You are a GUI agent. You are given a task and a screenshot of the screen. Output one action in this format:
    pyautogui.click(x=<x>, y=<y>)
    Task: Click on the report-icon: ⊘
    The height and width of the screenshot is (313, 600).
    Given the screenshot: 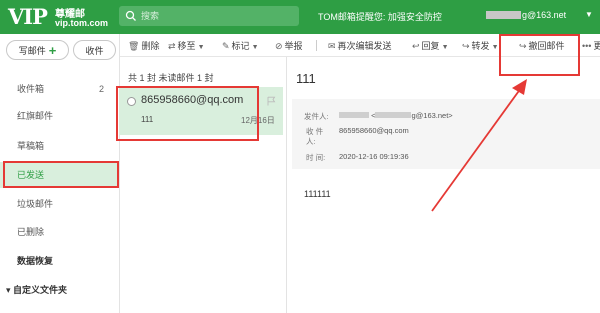 What is the action you would take?
    pyautogui.click(x=279, y=46)
    